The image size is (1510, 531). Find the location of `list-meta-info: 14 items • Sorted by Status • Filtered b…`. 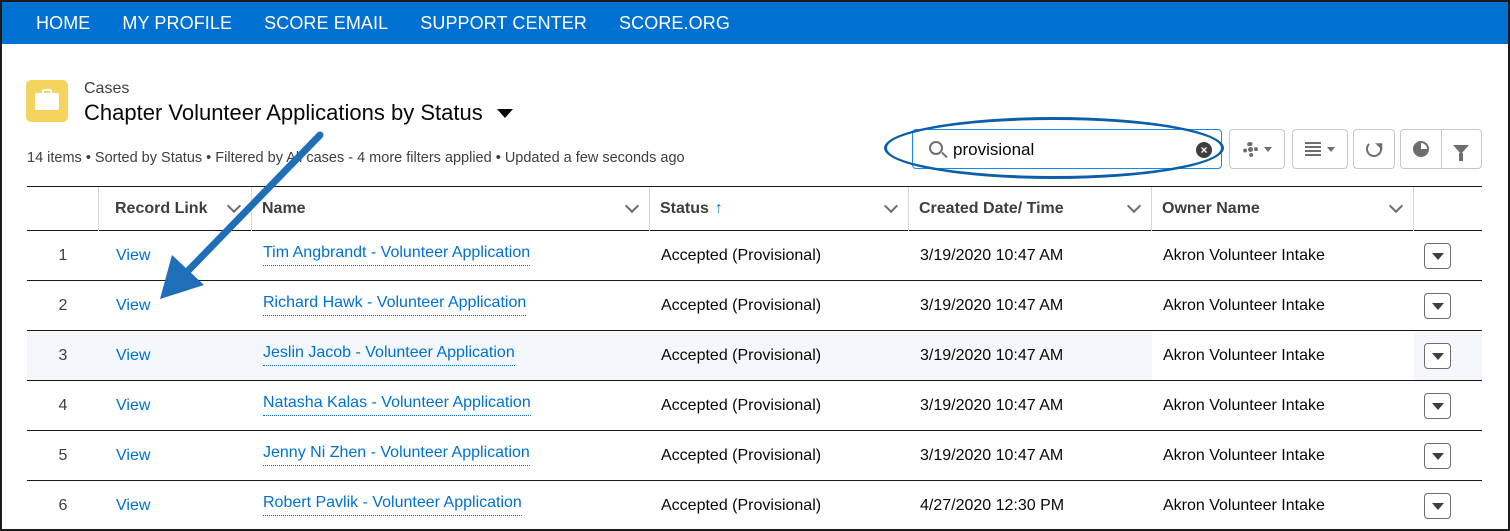

list-meta-info: 14 items • Sorted by Status • Filtered b… is located at coordinates (356, 158).